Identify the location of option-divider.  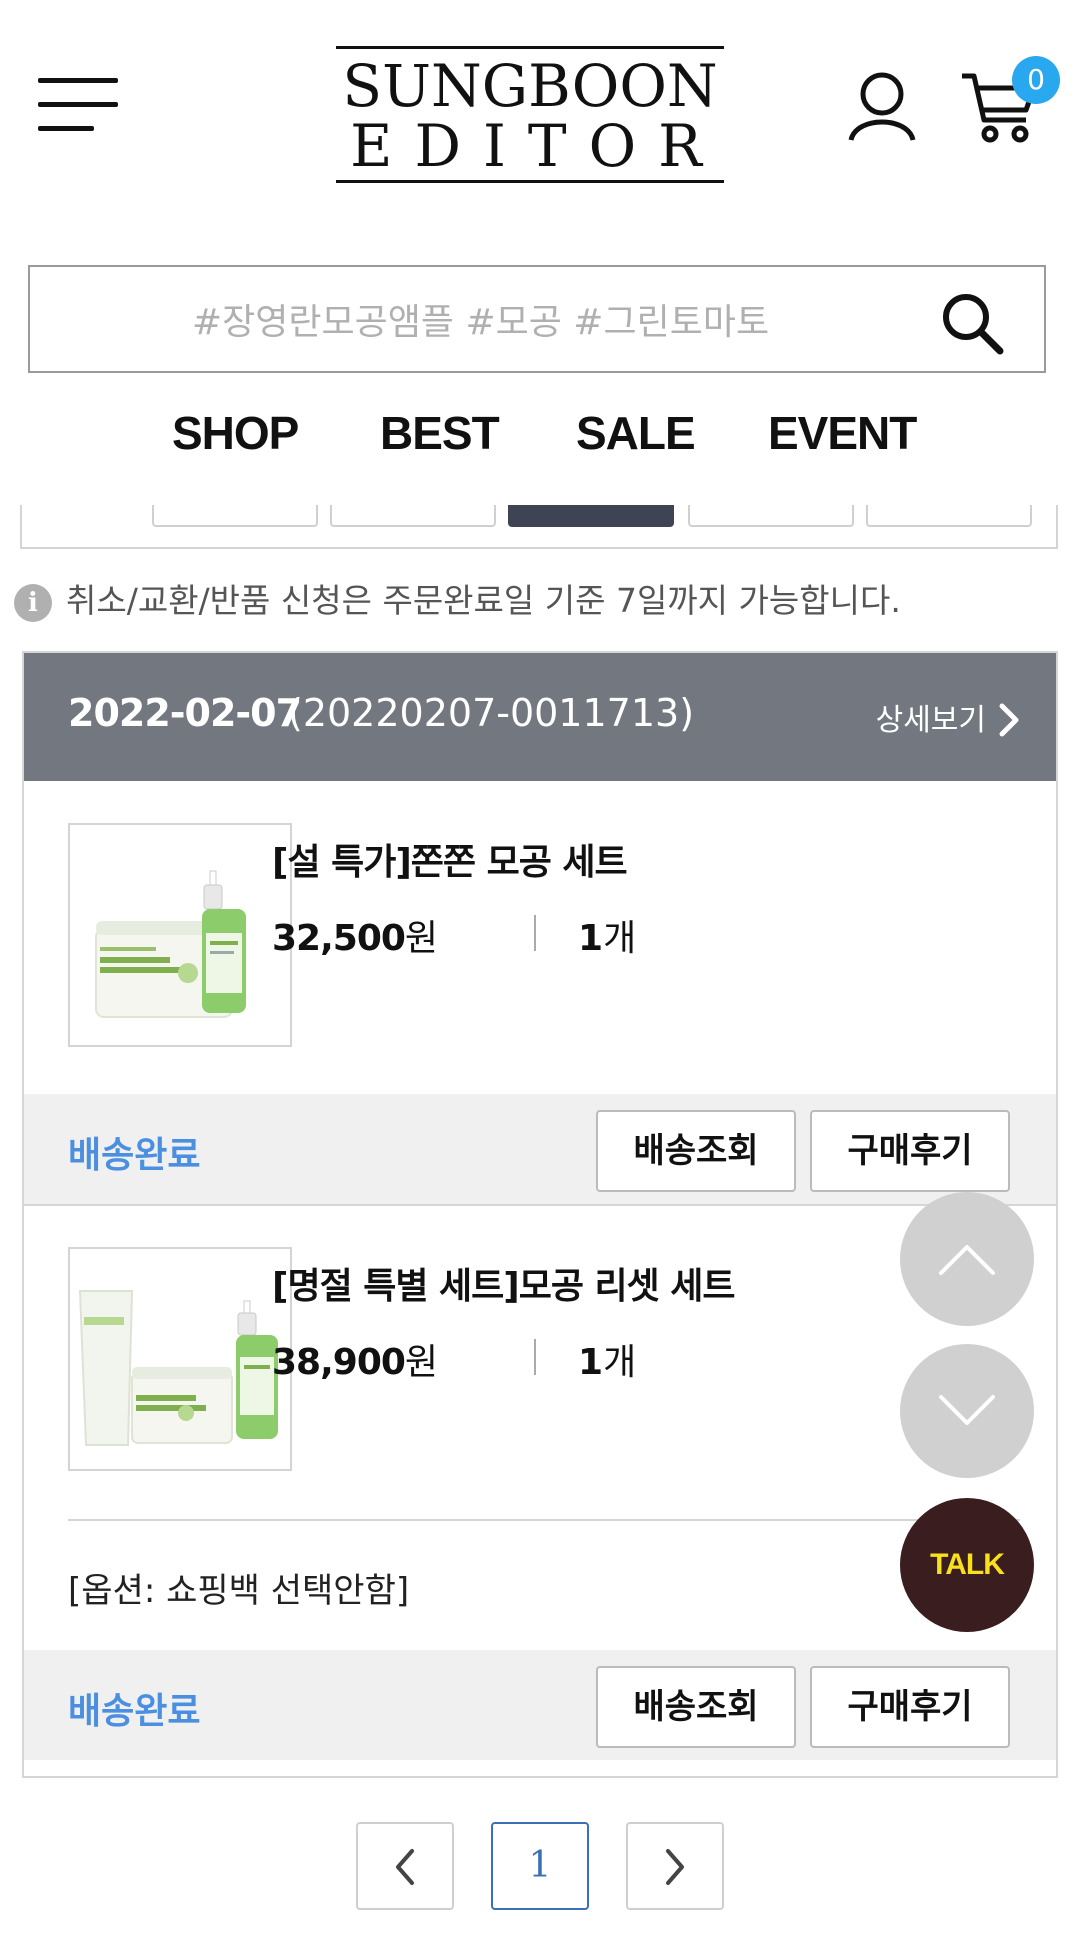
(544, 1520).